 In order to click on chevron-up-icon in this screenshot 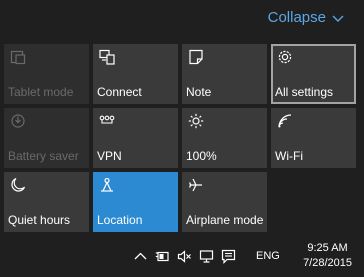, I will do `click(140, 256)`.